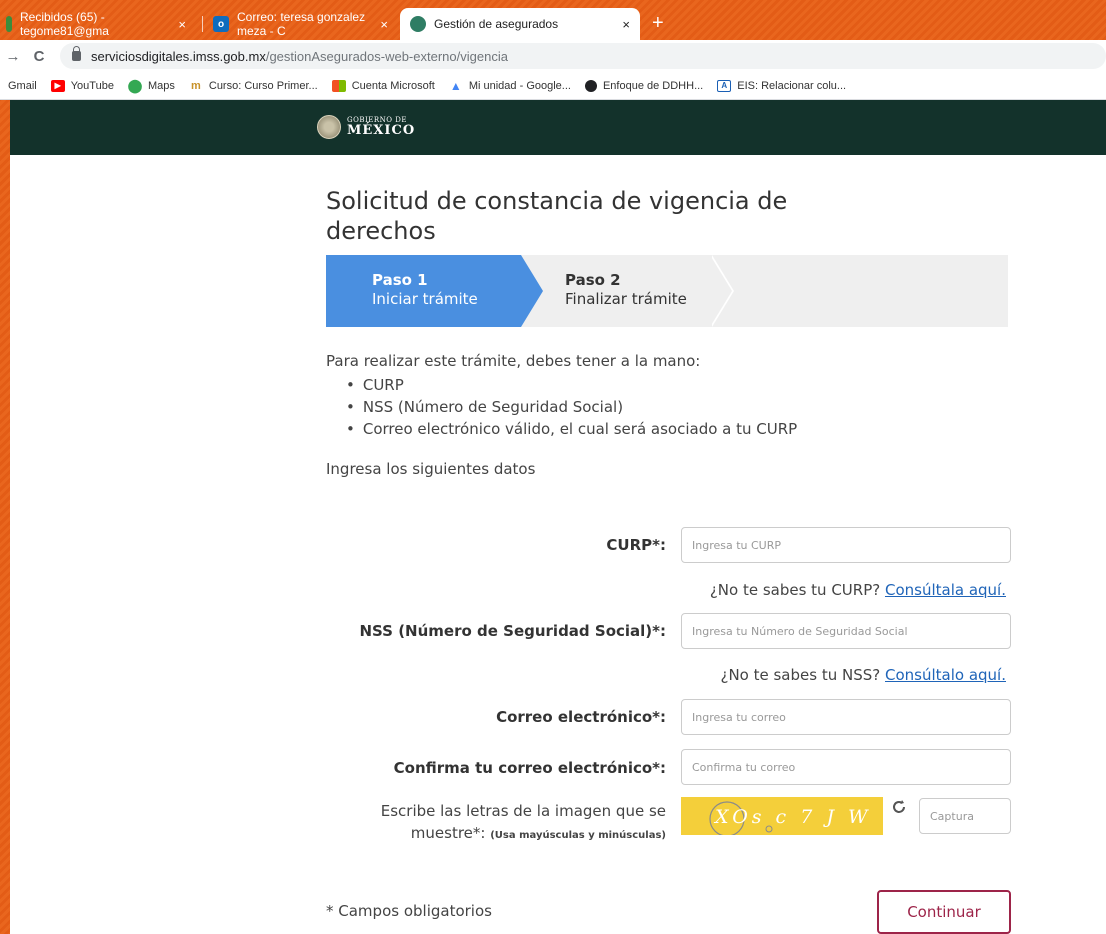 The height and width of the screenshot is (934, 1106). I want to click on maps-icon: ⬤, so click(135, 85).